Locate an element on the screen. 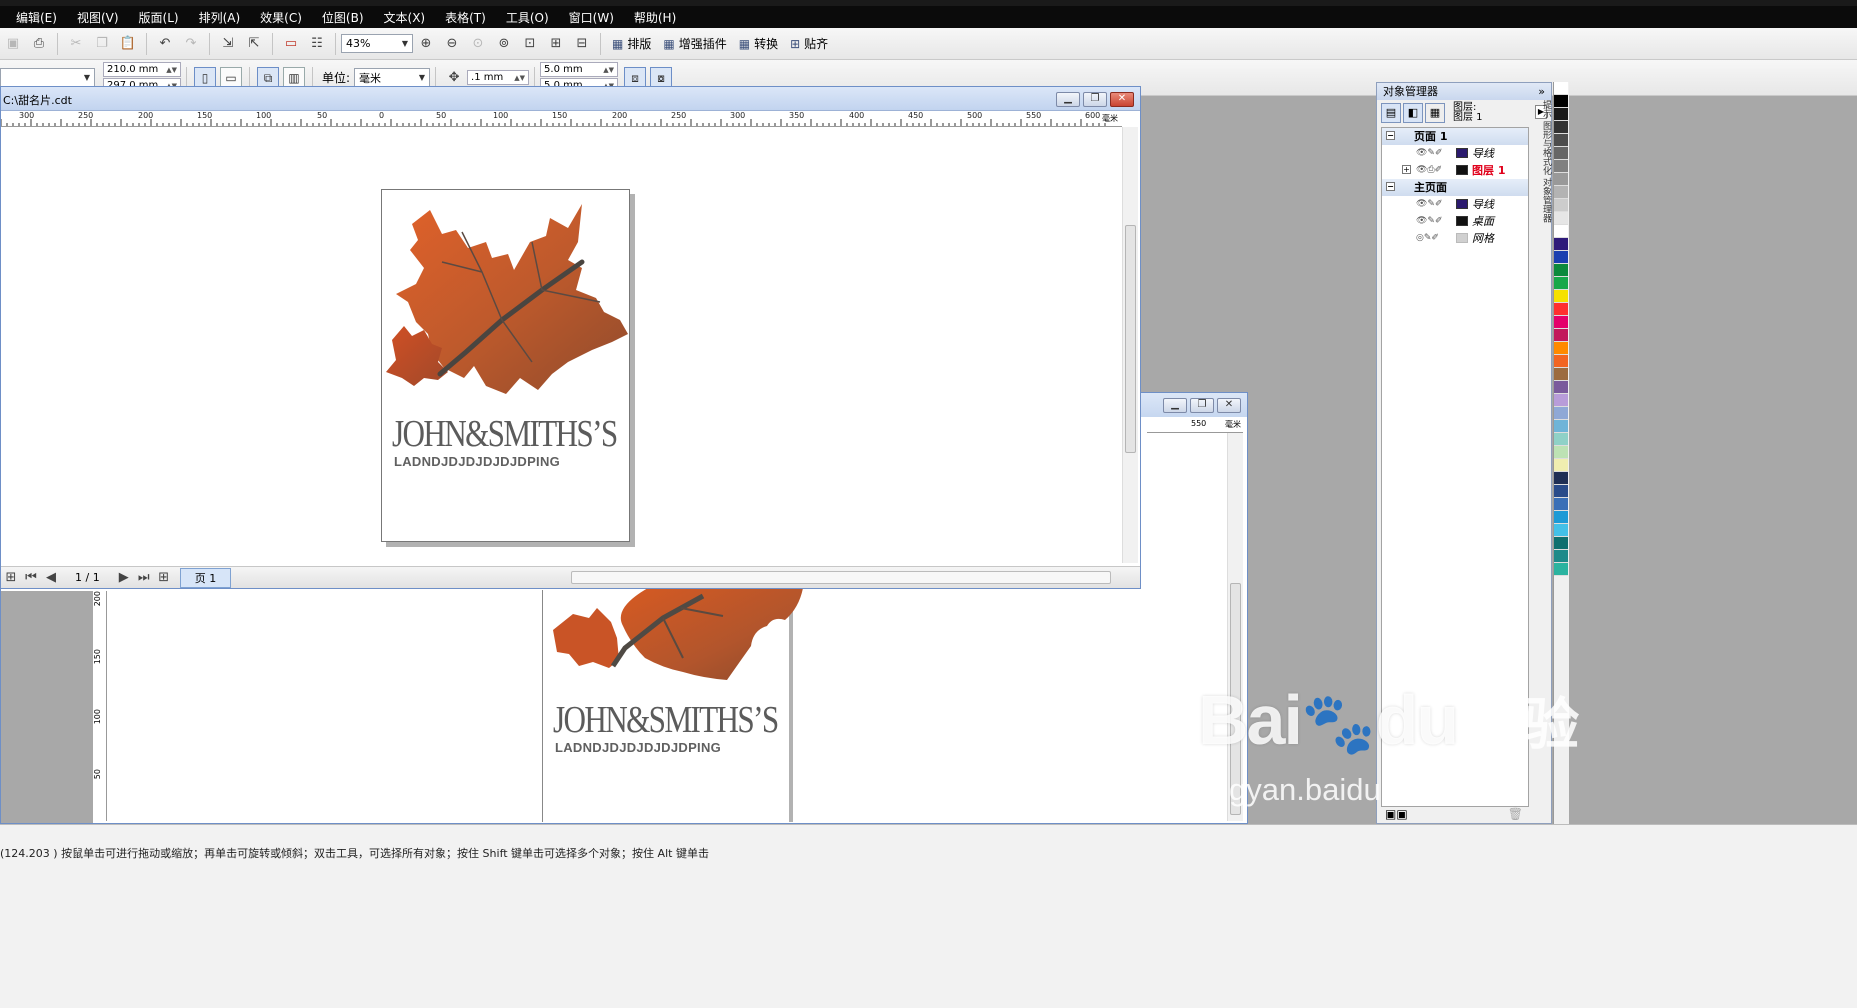 This screenshot has height=1008, width=1857. snap-button: ⊞ 贴齐 is located at coordinates (809, 44).